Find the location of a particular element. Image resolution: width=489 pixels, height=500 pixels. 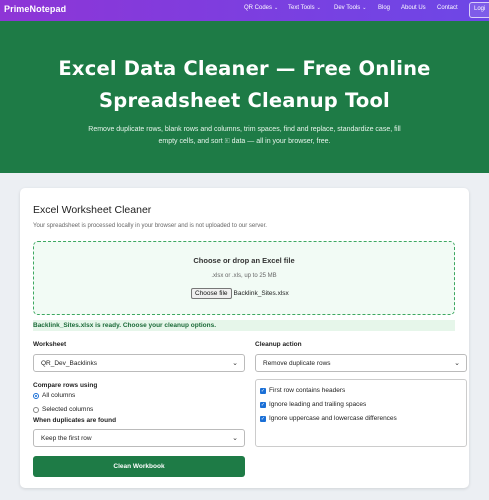

nav-text-tools-label: Text Tools is located at coordinates (301, 8).